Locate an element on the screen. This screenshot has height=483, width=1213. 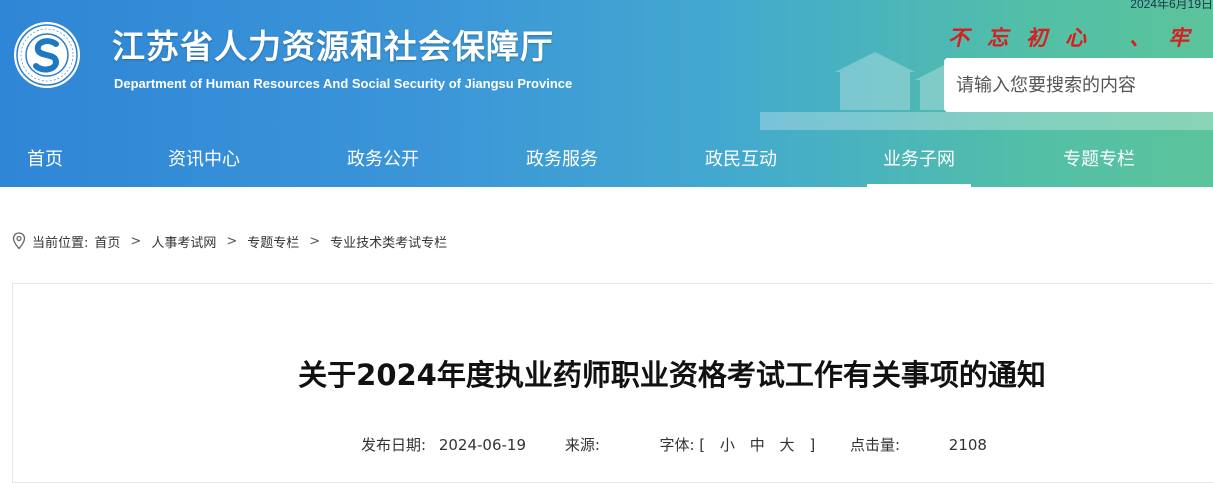
font-size-medium: 中 is located at coordinates (757, 444).